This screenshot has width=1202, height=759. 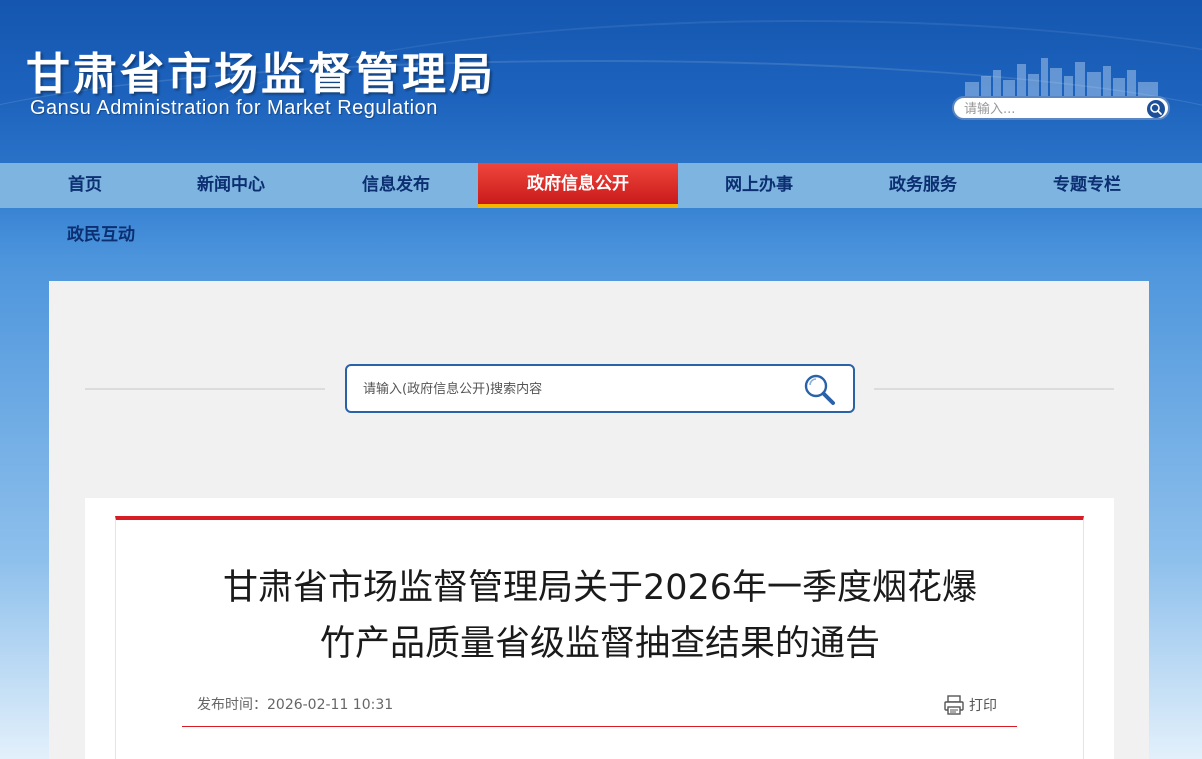 What do you see at coordinates (573, 389) in the screenshot?
I see `gov-info-search-input` at bounding box center [573, 389].